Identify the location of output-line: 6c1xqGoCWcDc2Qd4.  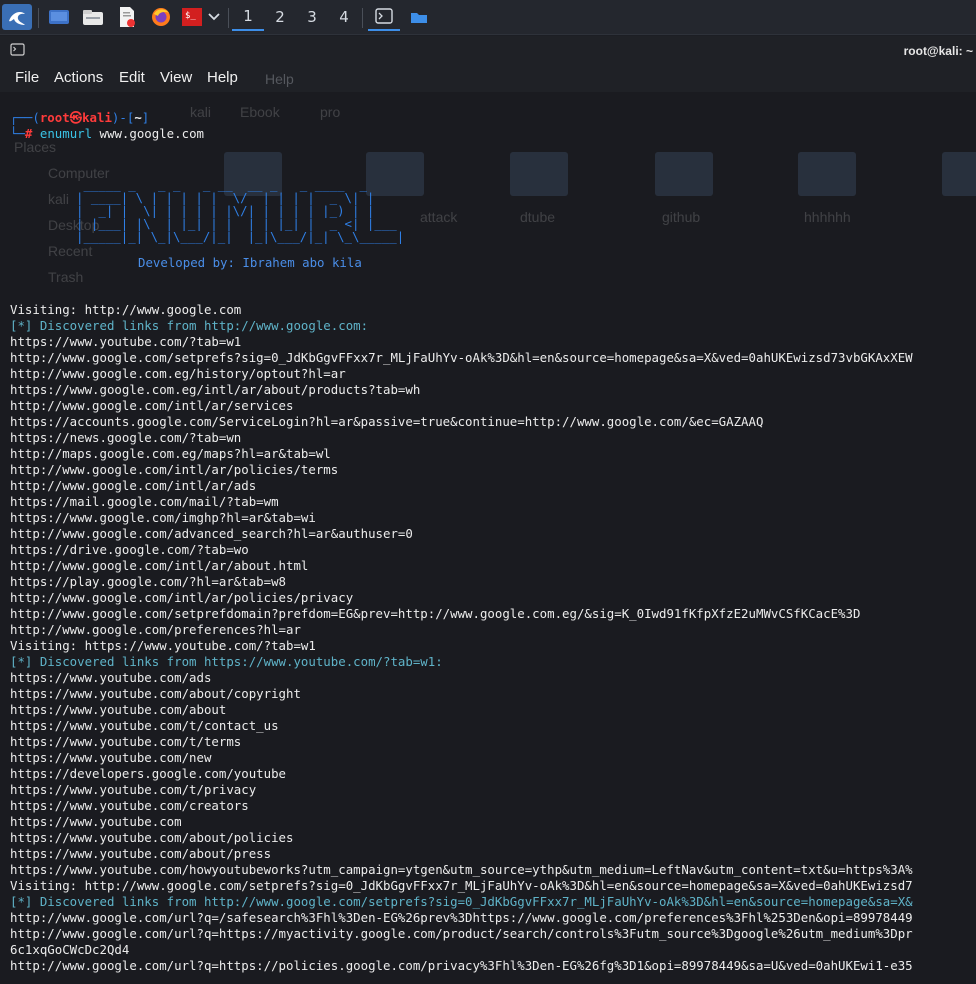
(70, 949).